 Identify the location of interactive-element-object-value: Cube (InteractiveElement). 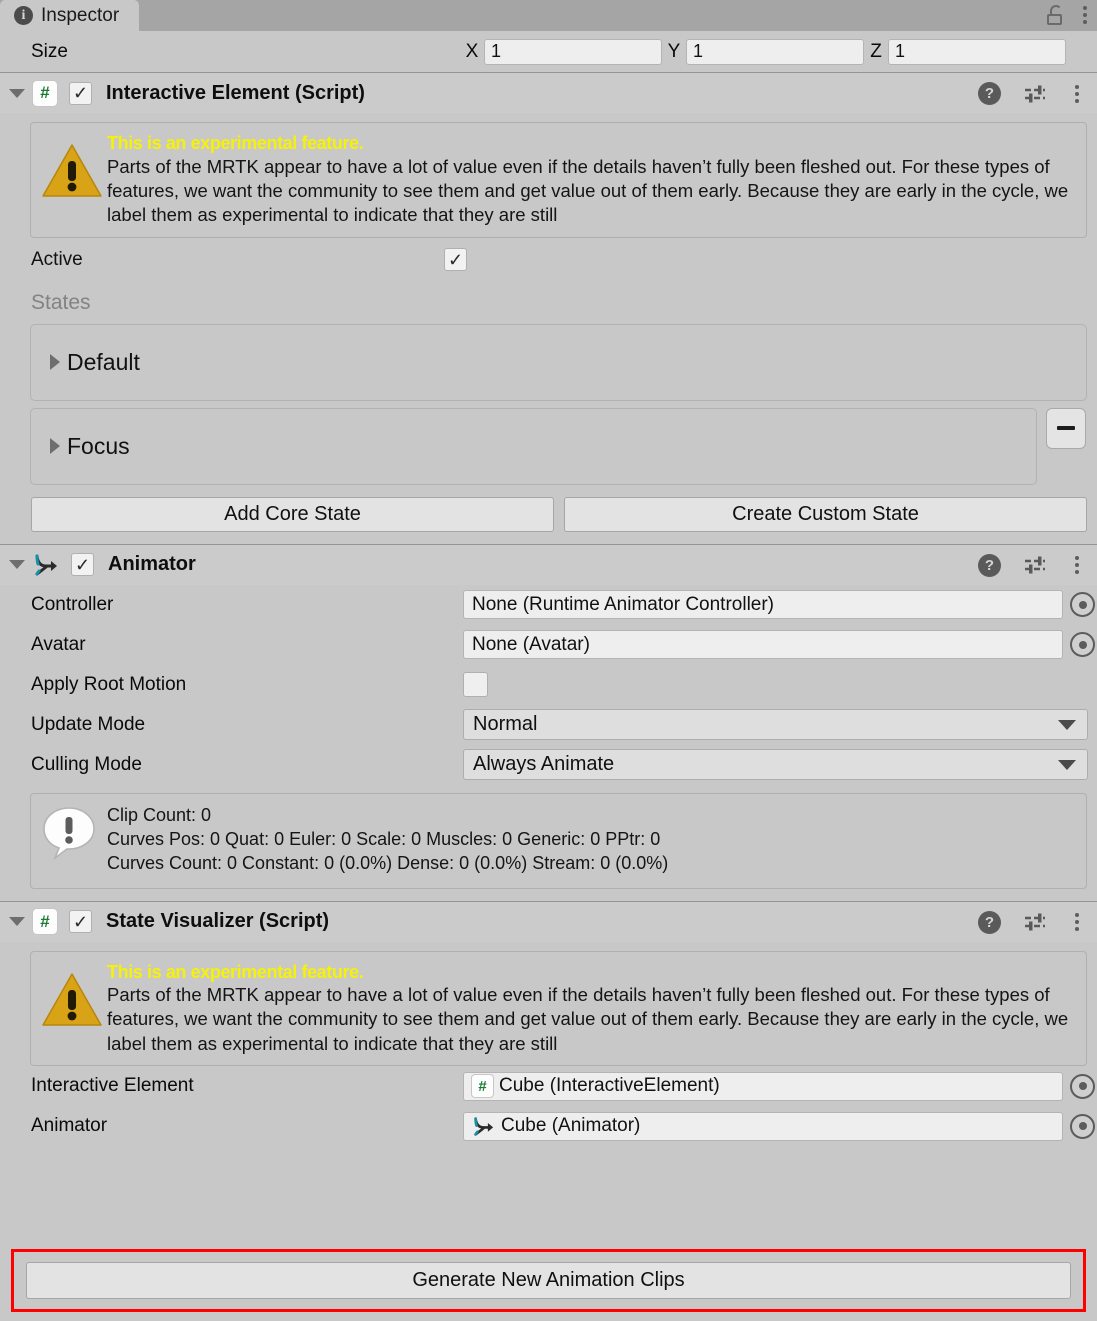
(609, 1086).